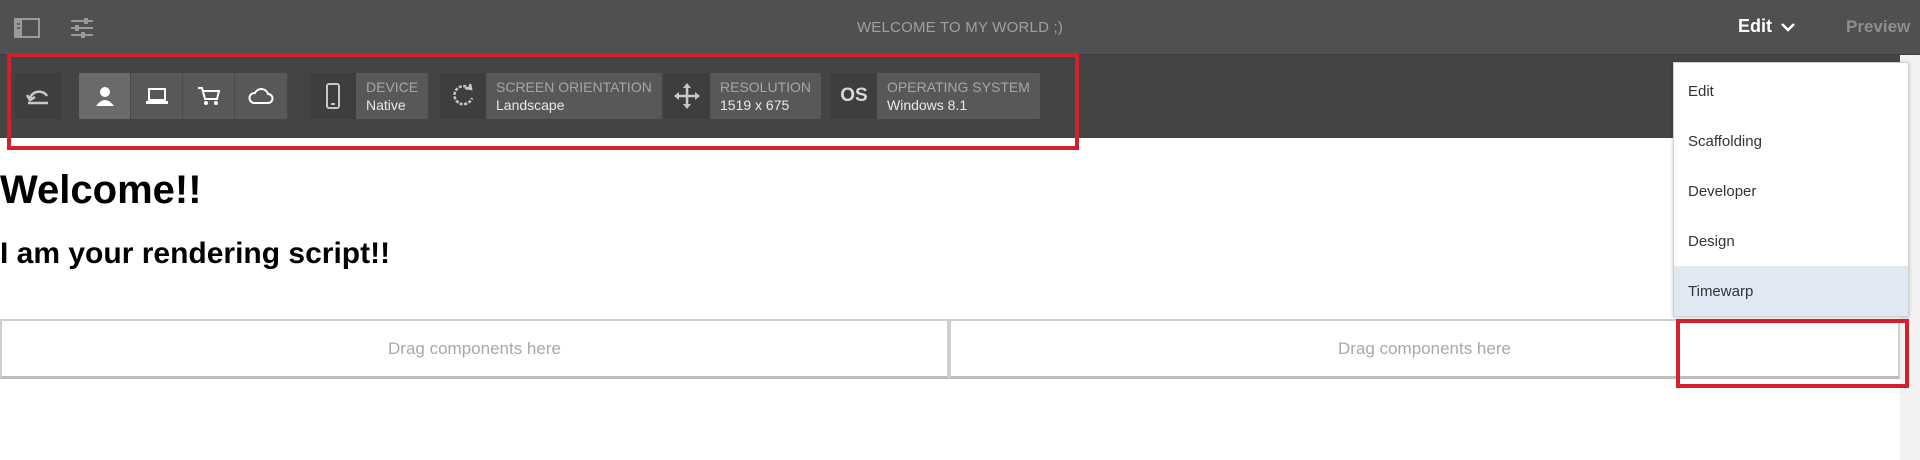  Describe the element at coordinates (1791, 241) in the screenshot. I see `menu-item-design: Design` at that location.